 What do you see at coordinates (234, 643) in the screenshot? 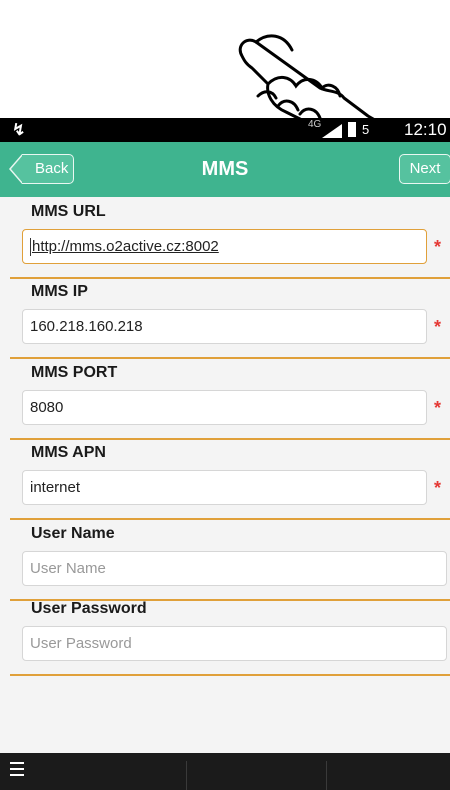
I see `user-password-input: User Password` at bounding box center [234, 643].